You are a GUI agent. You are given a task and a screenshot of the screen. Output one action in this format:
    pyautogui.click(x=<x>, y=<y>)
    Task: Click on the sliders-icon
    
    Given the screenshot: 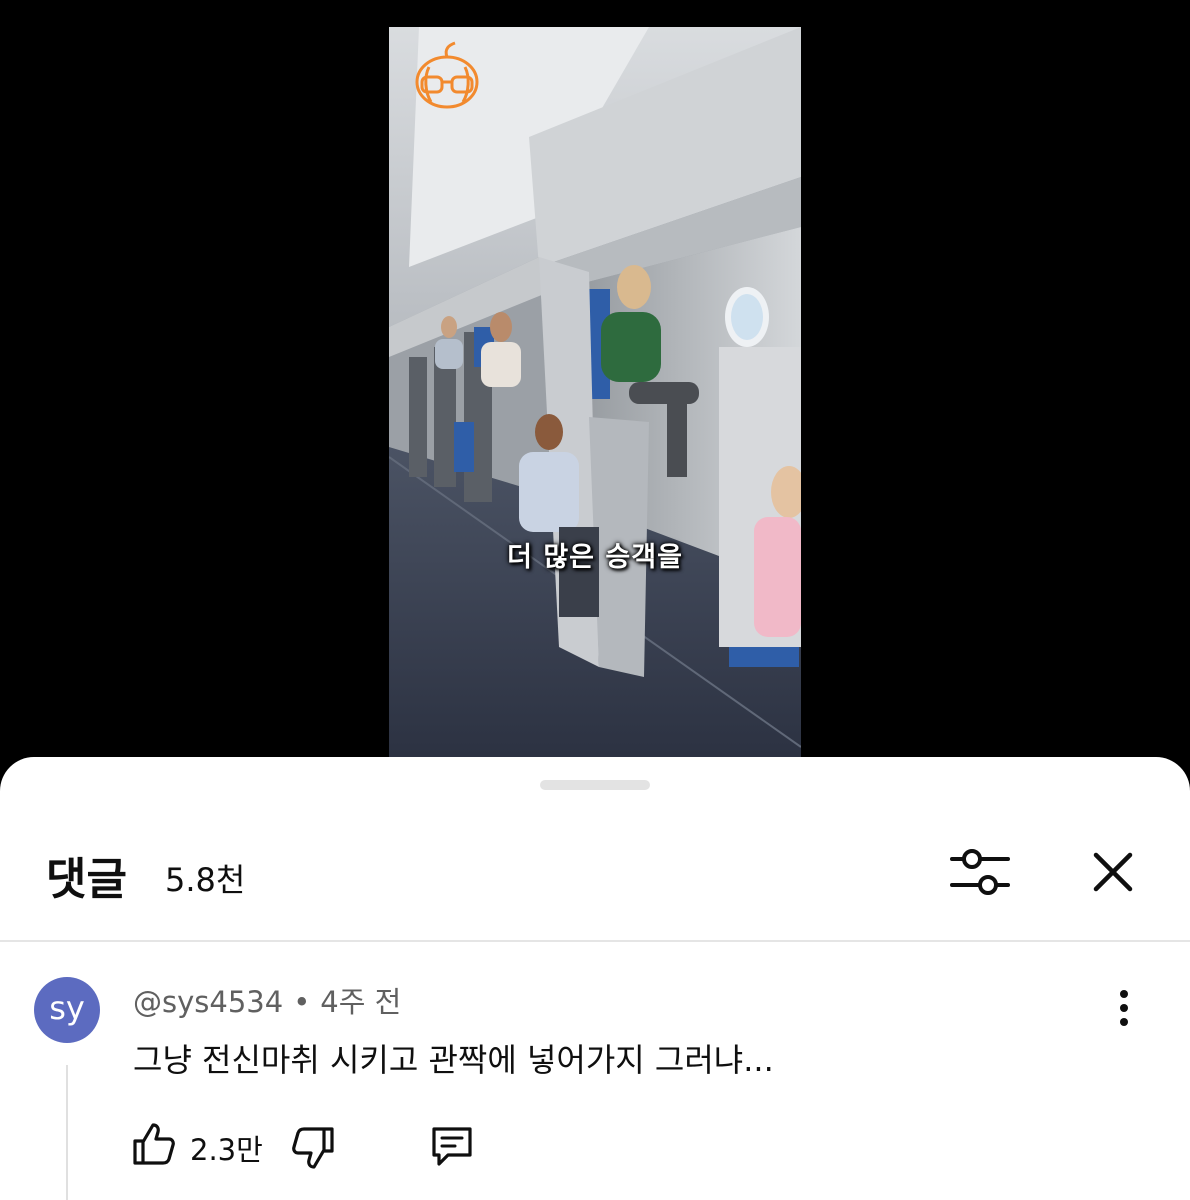 What is the action you would take?
    pyautogui.click(x=980, y=872)
    